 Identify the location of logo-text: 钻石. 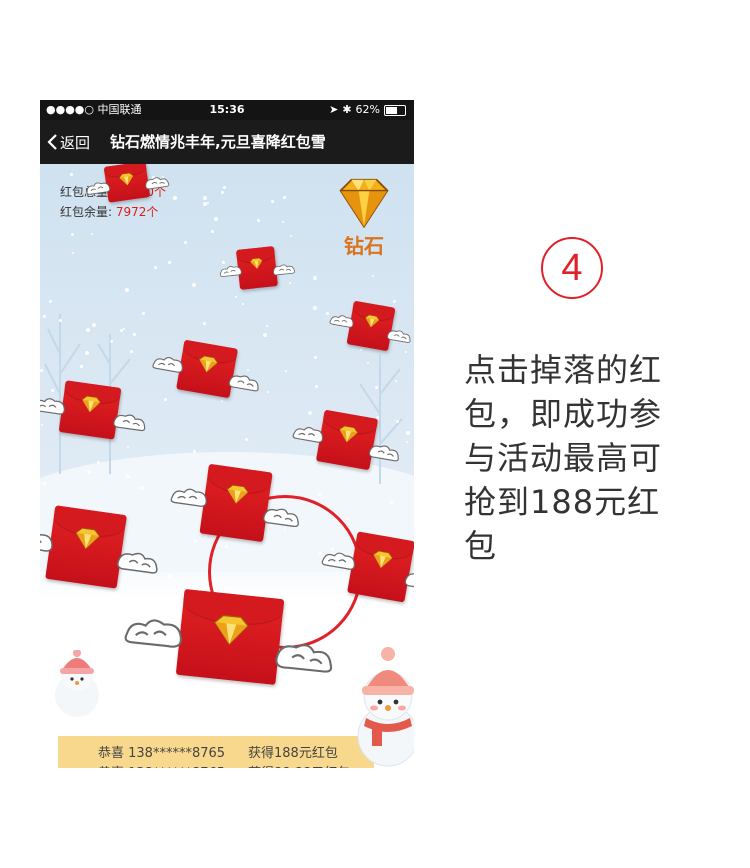
(364, 246).